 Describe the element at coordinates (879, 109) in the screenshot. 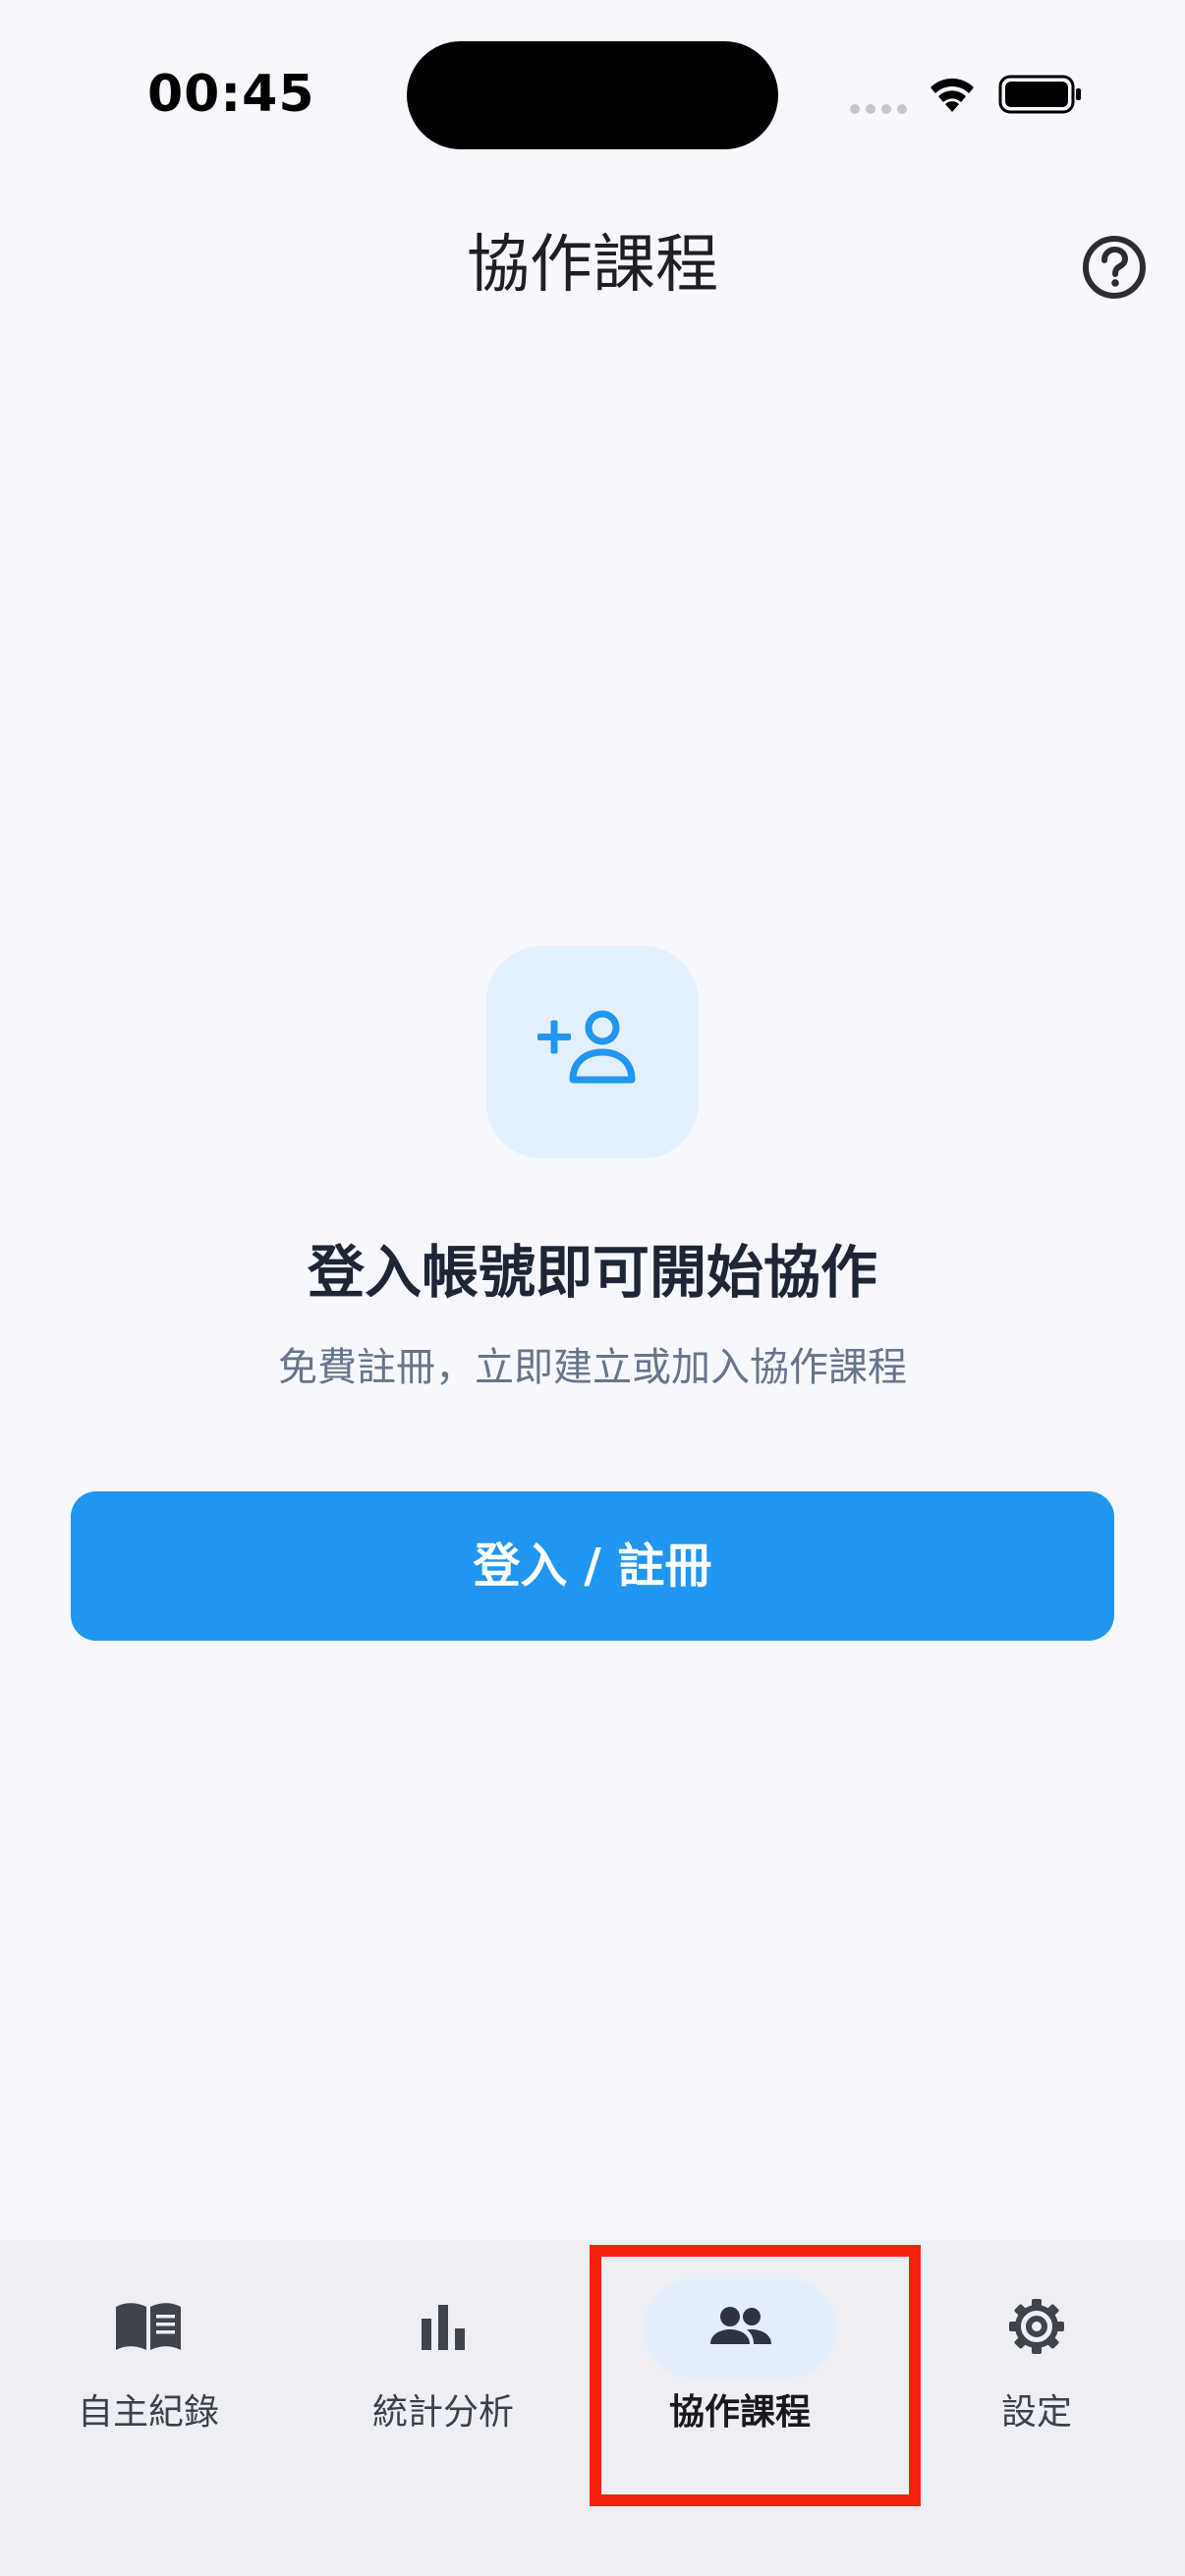

I see `cellular-signal-icon` at that location.